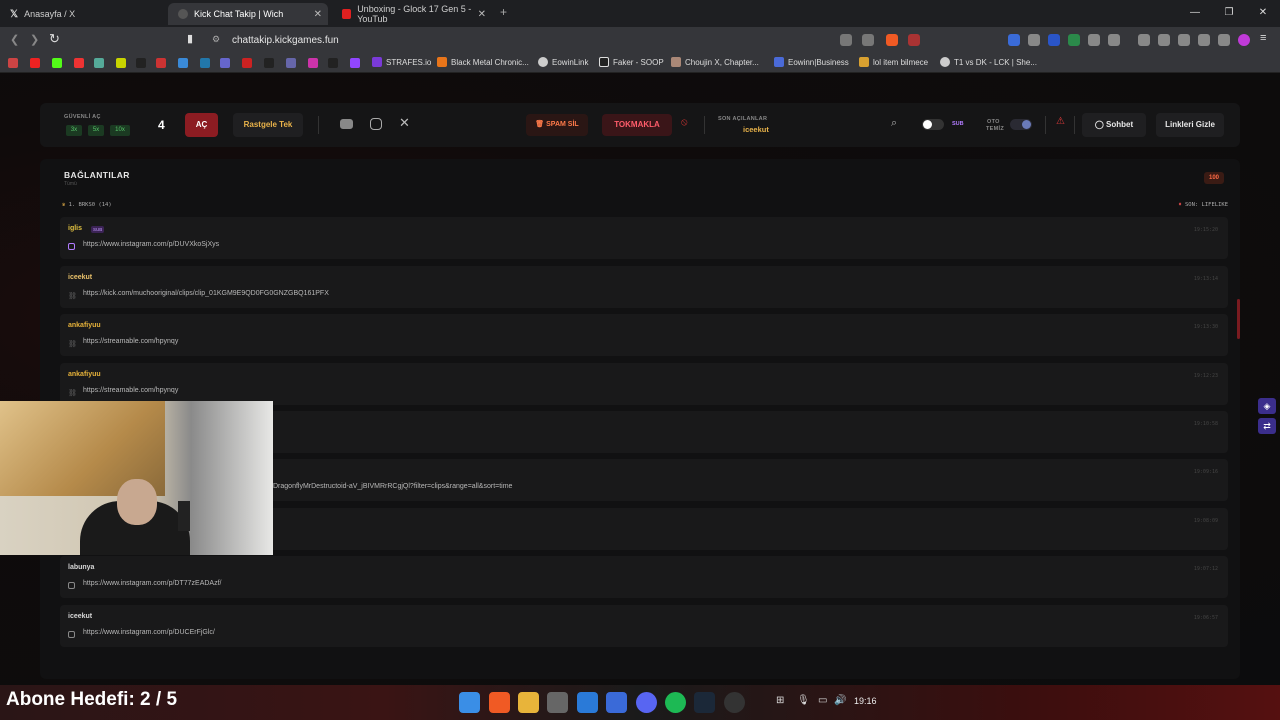 This screenshot has width=1280, height=720. What do you see at coordinates (13, 63) in the screenshot?
I see `gmail-icon` at bounding box center [13, 63].